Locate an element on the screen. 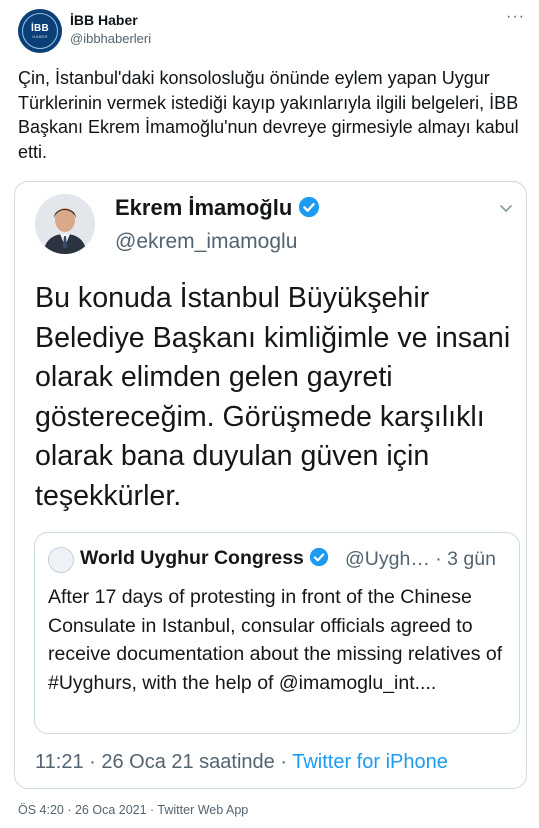 The height and width of the screenshot is (828, 539). quoted-meta: @Uygh… · 3 gün is located at coordinates (420, 559).